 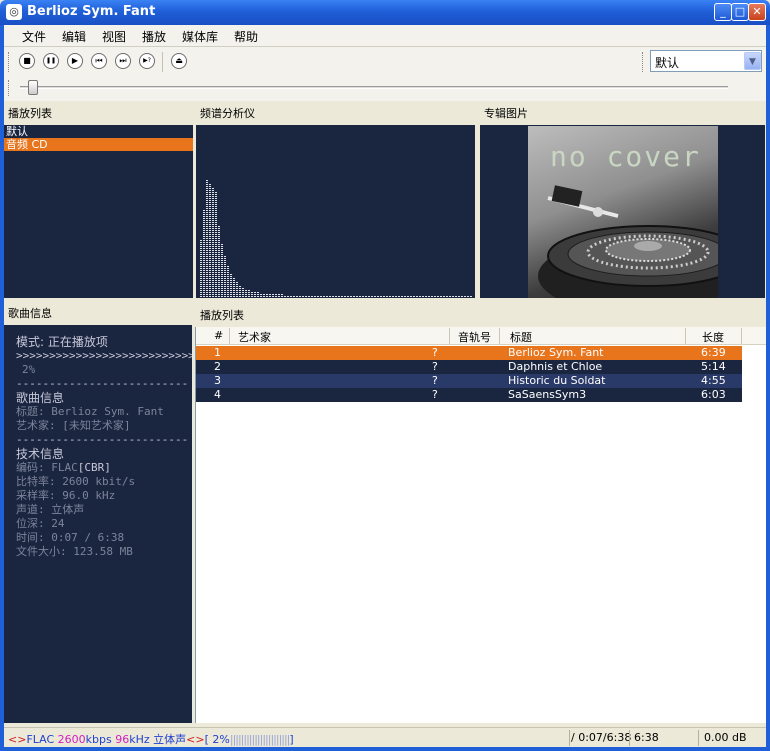 I want to click on pause-button: ❚❚, so click(x=51, y=61).